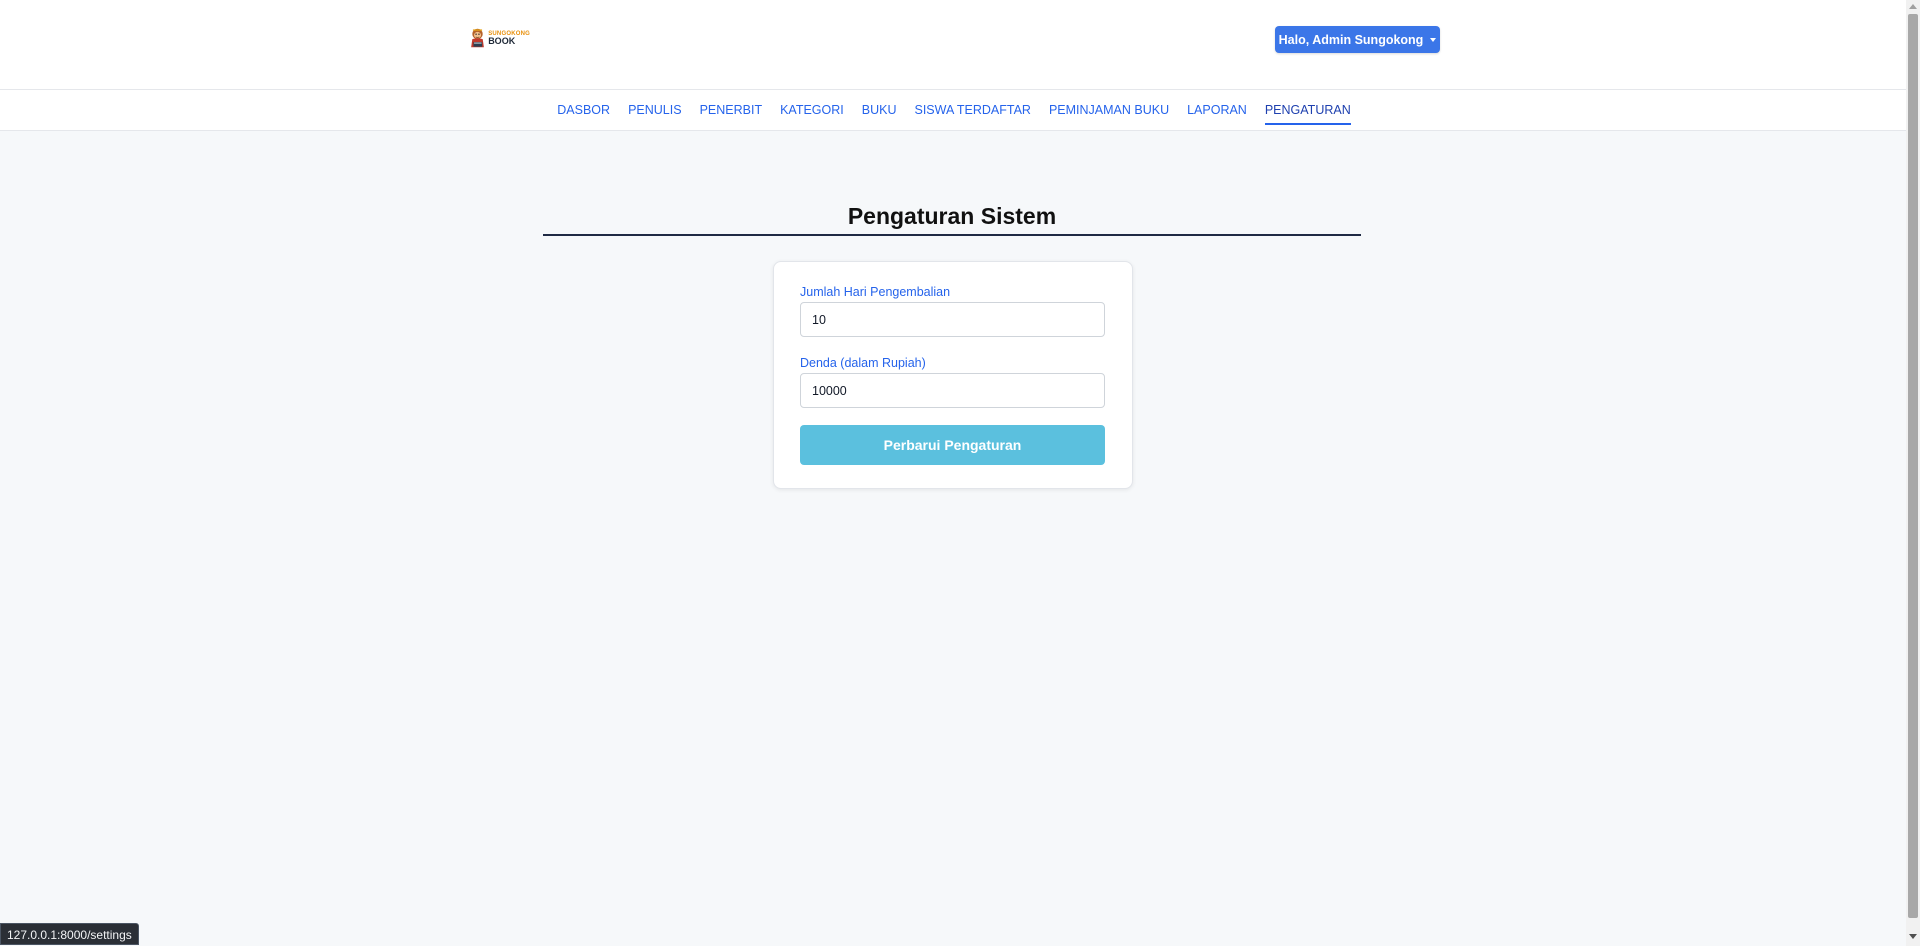 This screenshot has width=1920, height=946. Describe the element at coordinates (1433, 39) in the screenshot. I see `caret-down-icon` at that location.